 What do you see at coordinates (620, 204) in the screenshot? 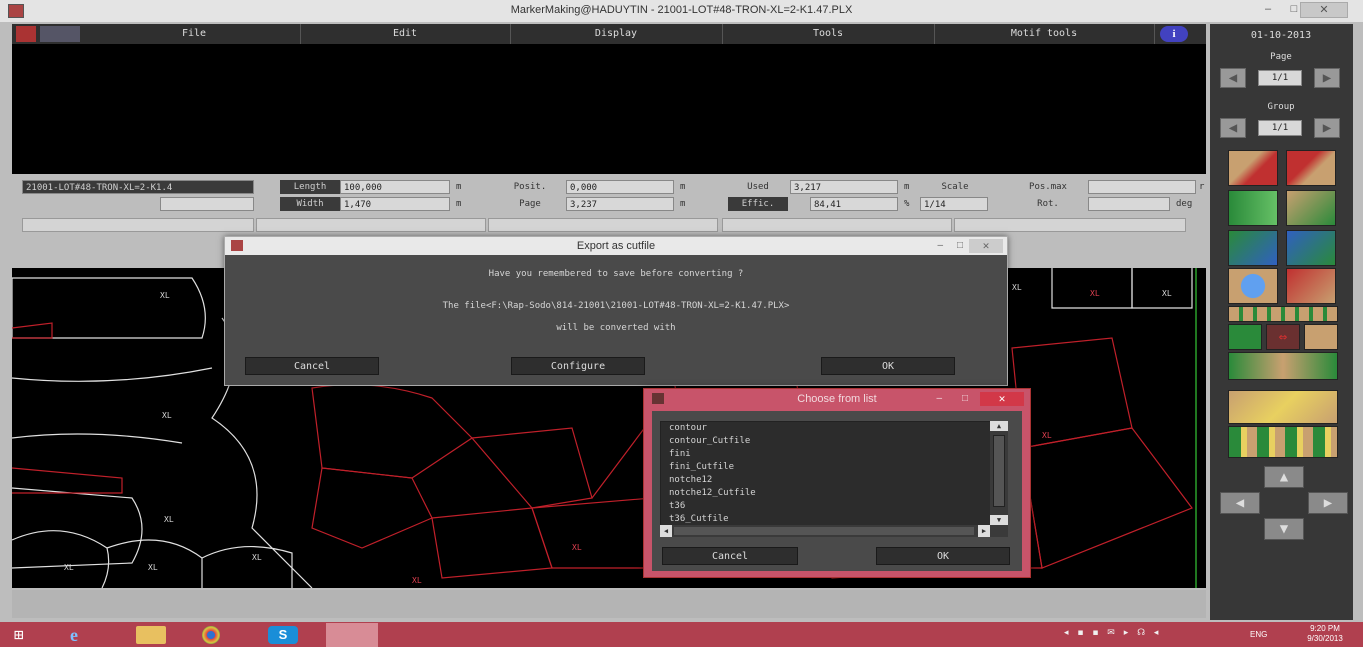
I see `page-field: 3,237` at bounding box center [620, 204].